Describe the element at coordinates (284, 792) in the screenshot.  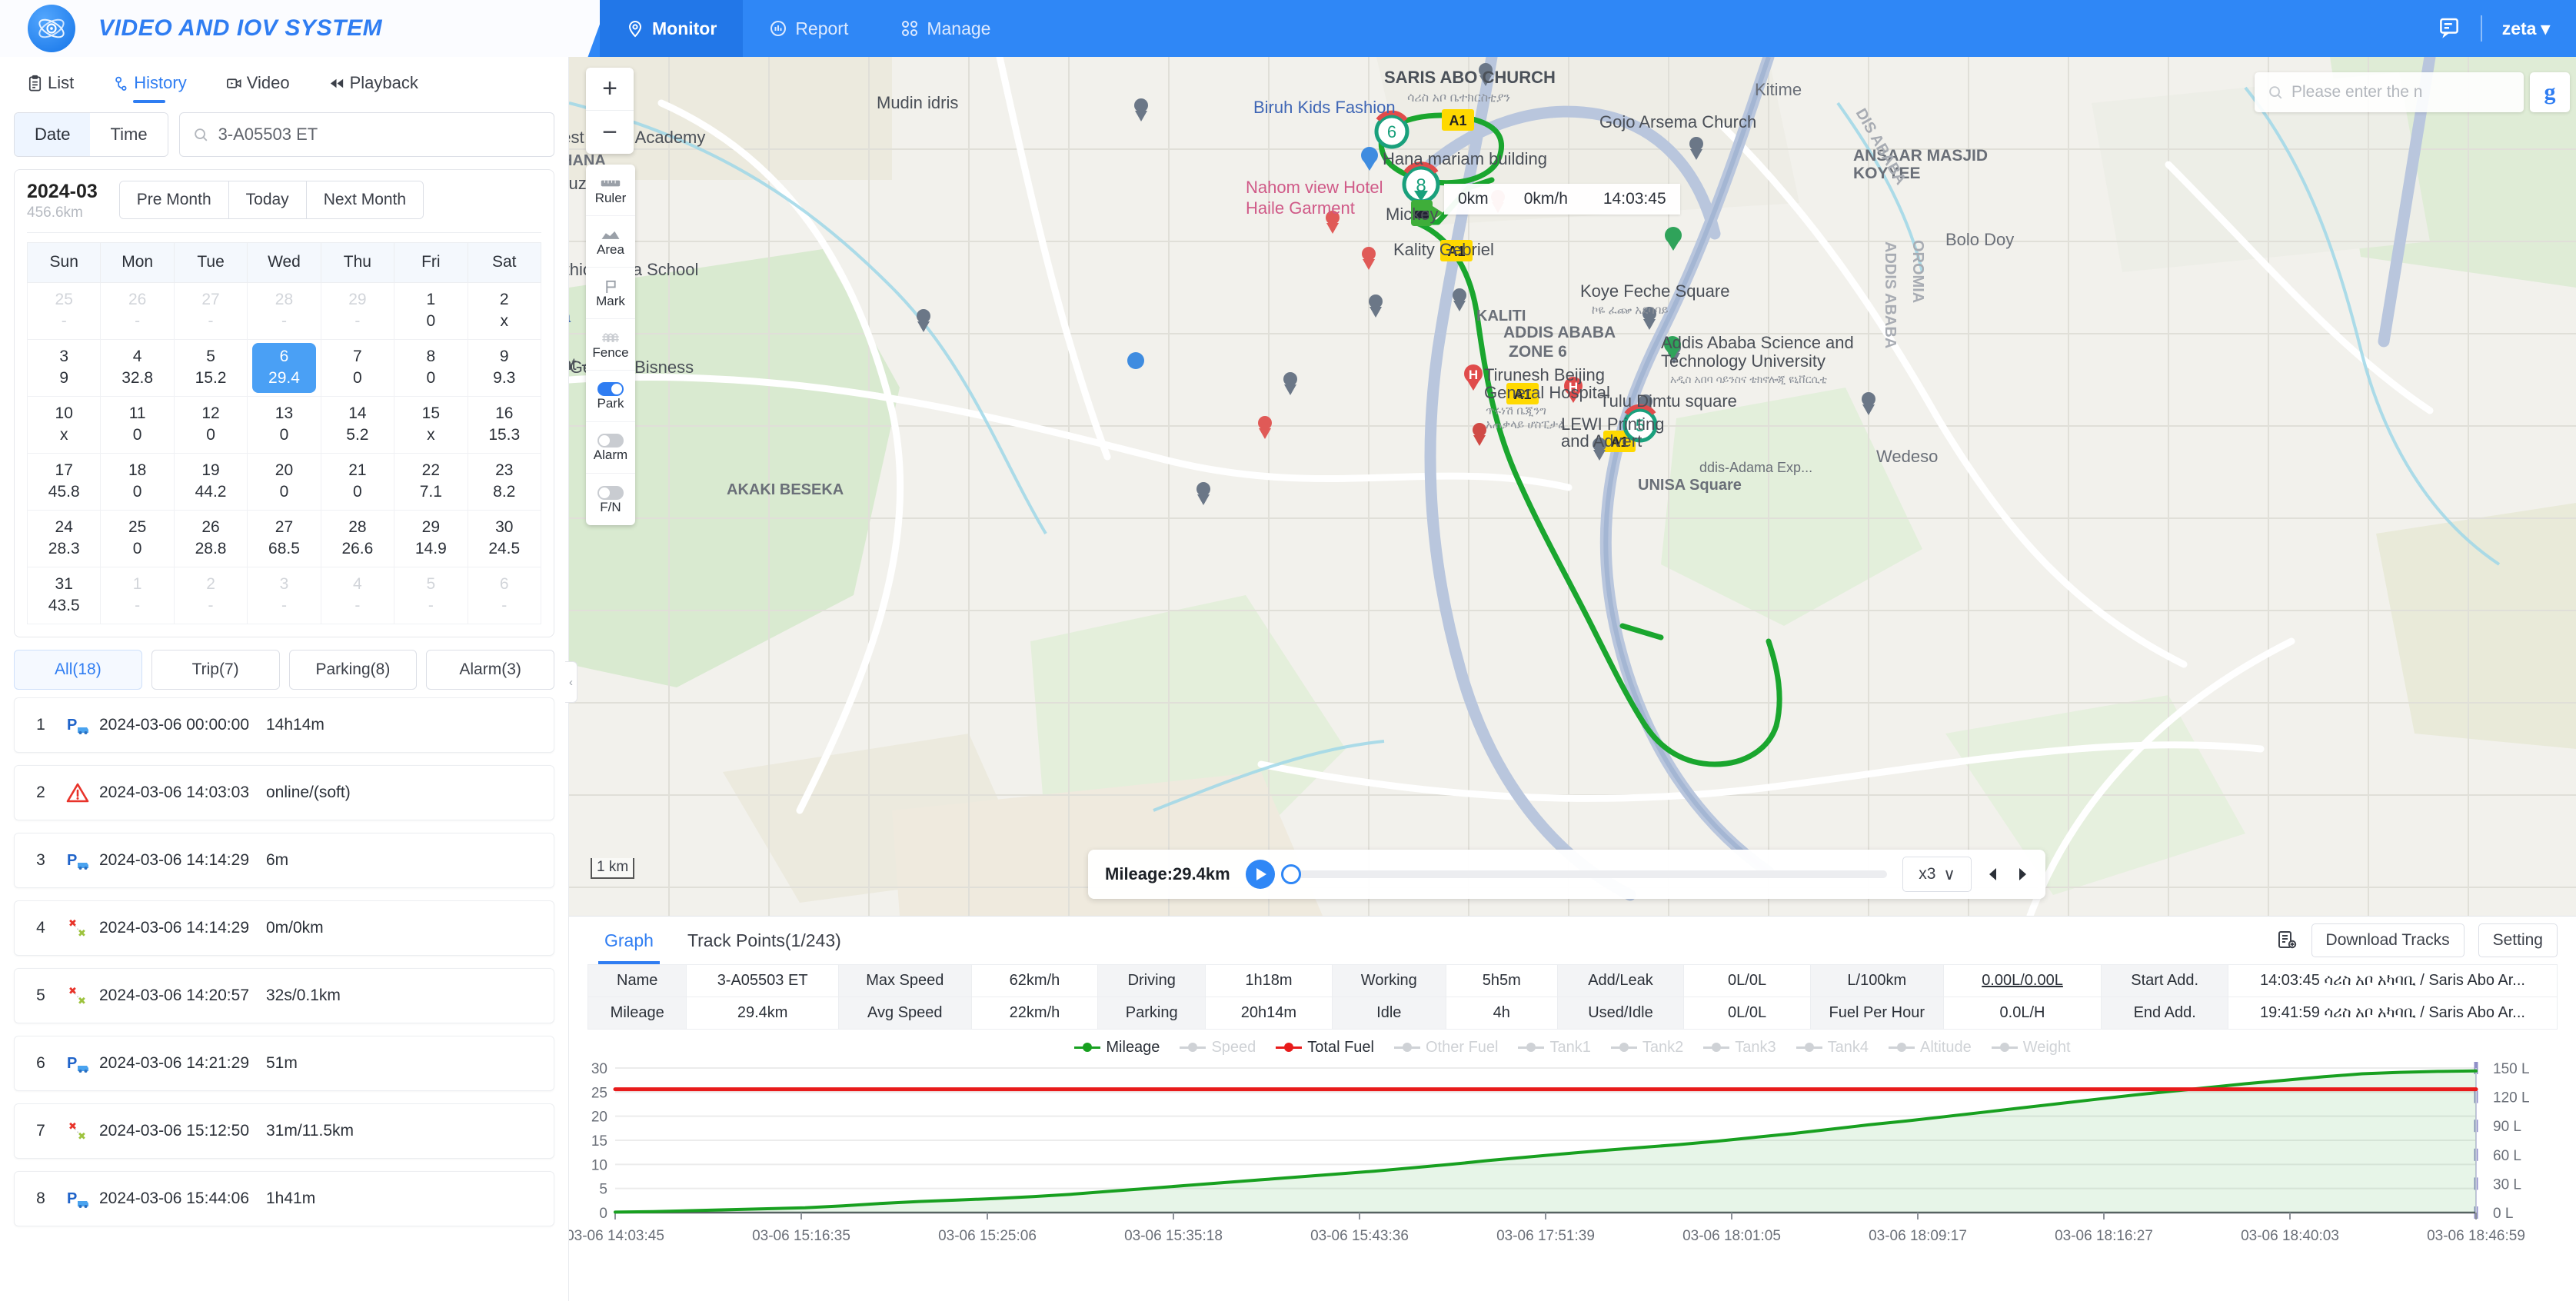
I see `event-list-item: 2 2024-03-06 14:03:03 online/(soft)` at that location.